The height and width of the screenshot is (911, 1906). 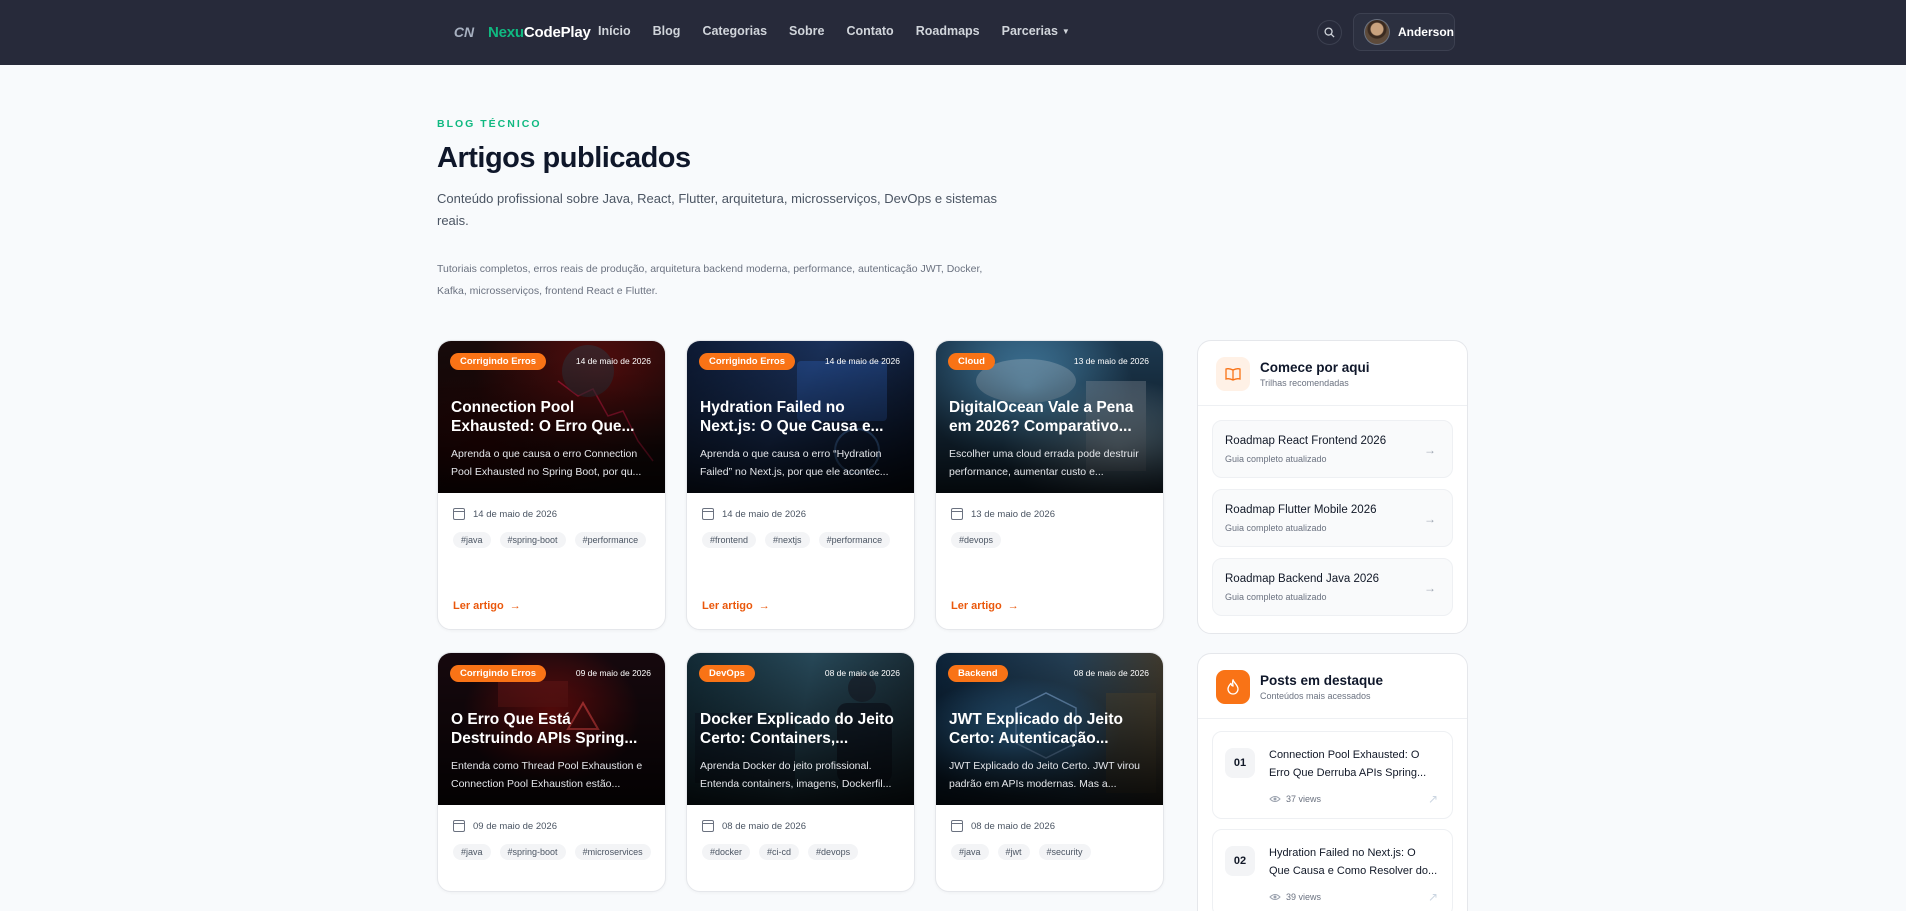 I want to click on thumbnail-date: 14 de maio de 2026, so click(x=862, y=361).